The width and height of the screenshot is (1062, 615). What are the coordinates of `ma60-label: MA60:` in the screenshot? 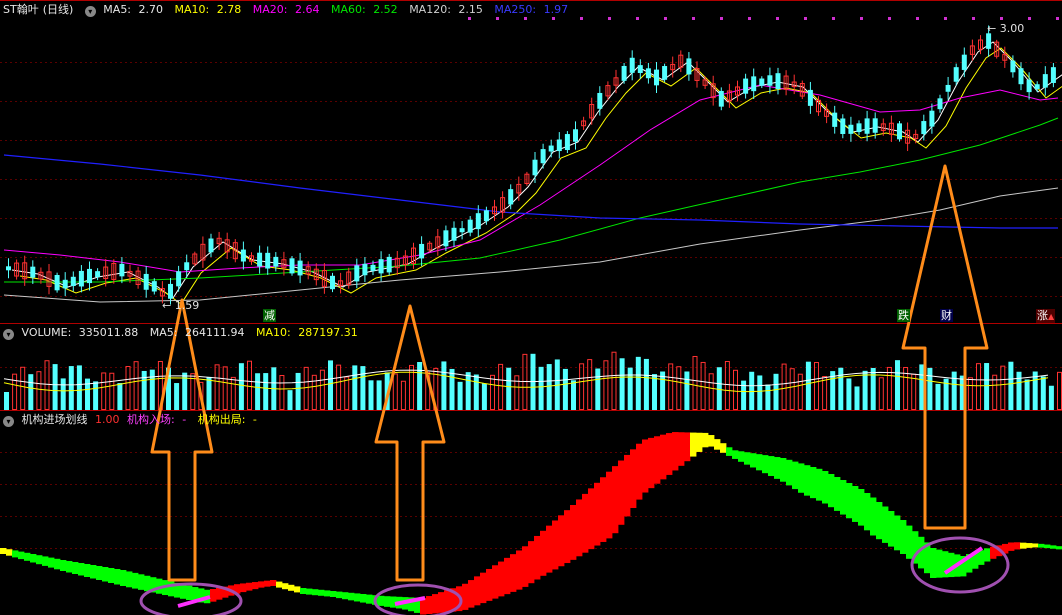 It's located at (348, 9).